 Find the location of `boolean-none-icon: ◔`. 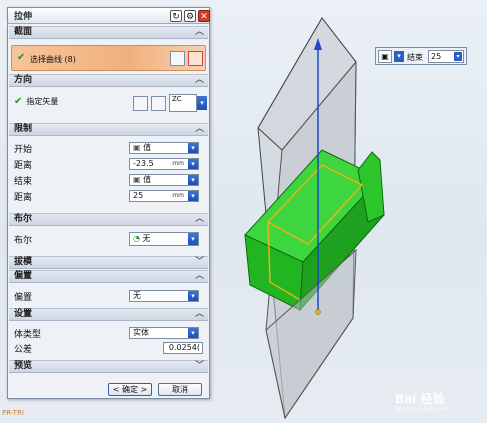

boolean-none-icon: ◔ is located at coordinates (138, 238).